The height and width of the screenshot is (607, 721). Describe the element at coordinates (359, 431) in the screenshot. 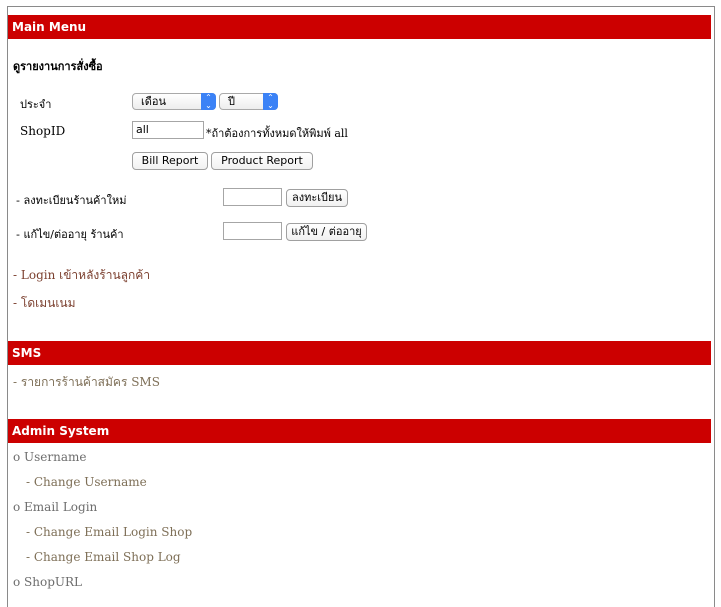

I see `admin-system-header: Admin System` at that location.